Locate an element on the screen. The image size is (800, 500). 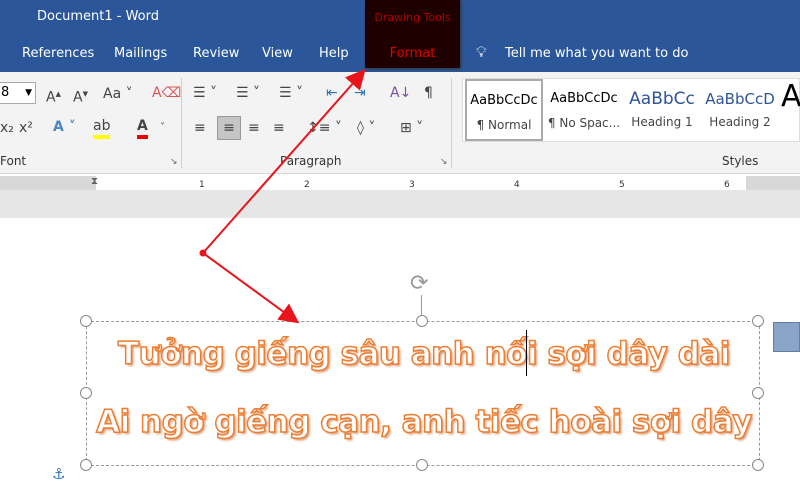
arrow-to-format-tab is located at coordinates (284, 161).